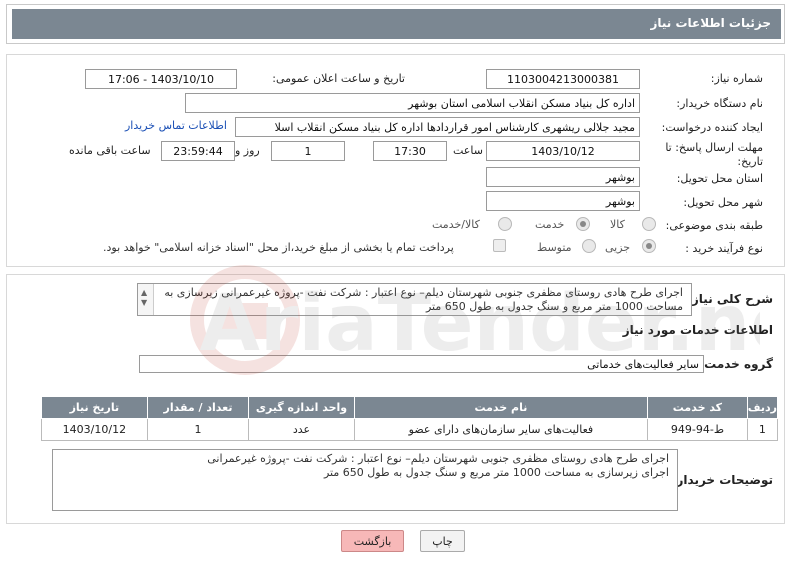  I want to click on process-option-medium: متوسط, so click(554, 247).